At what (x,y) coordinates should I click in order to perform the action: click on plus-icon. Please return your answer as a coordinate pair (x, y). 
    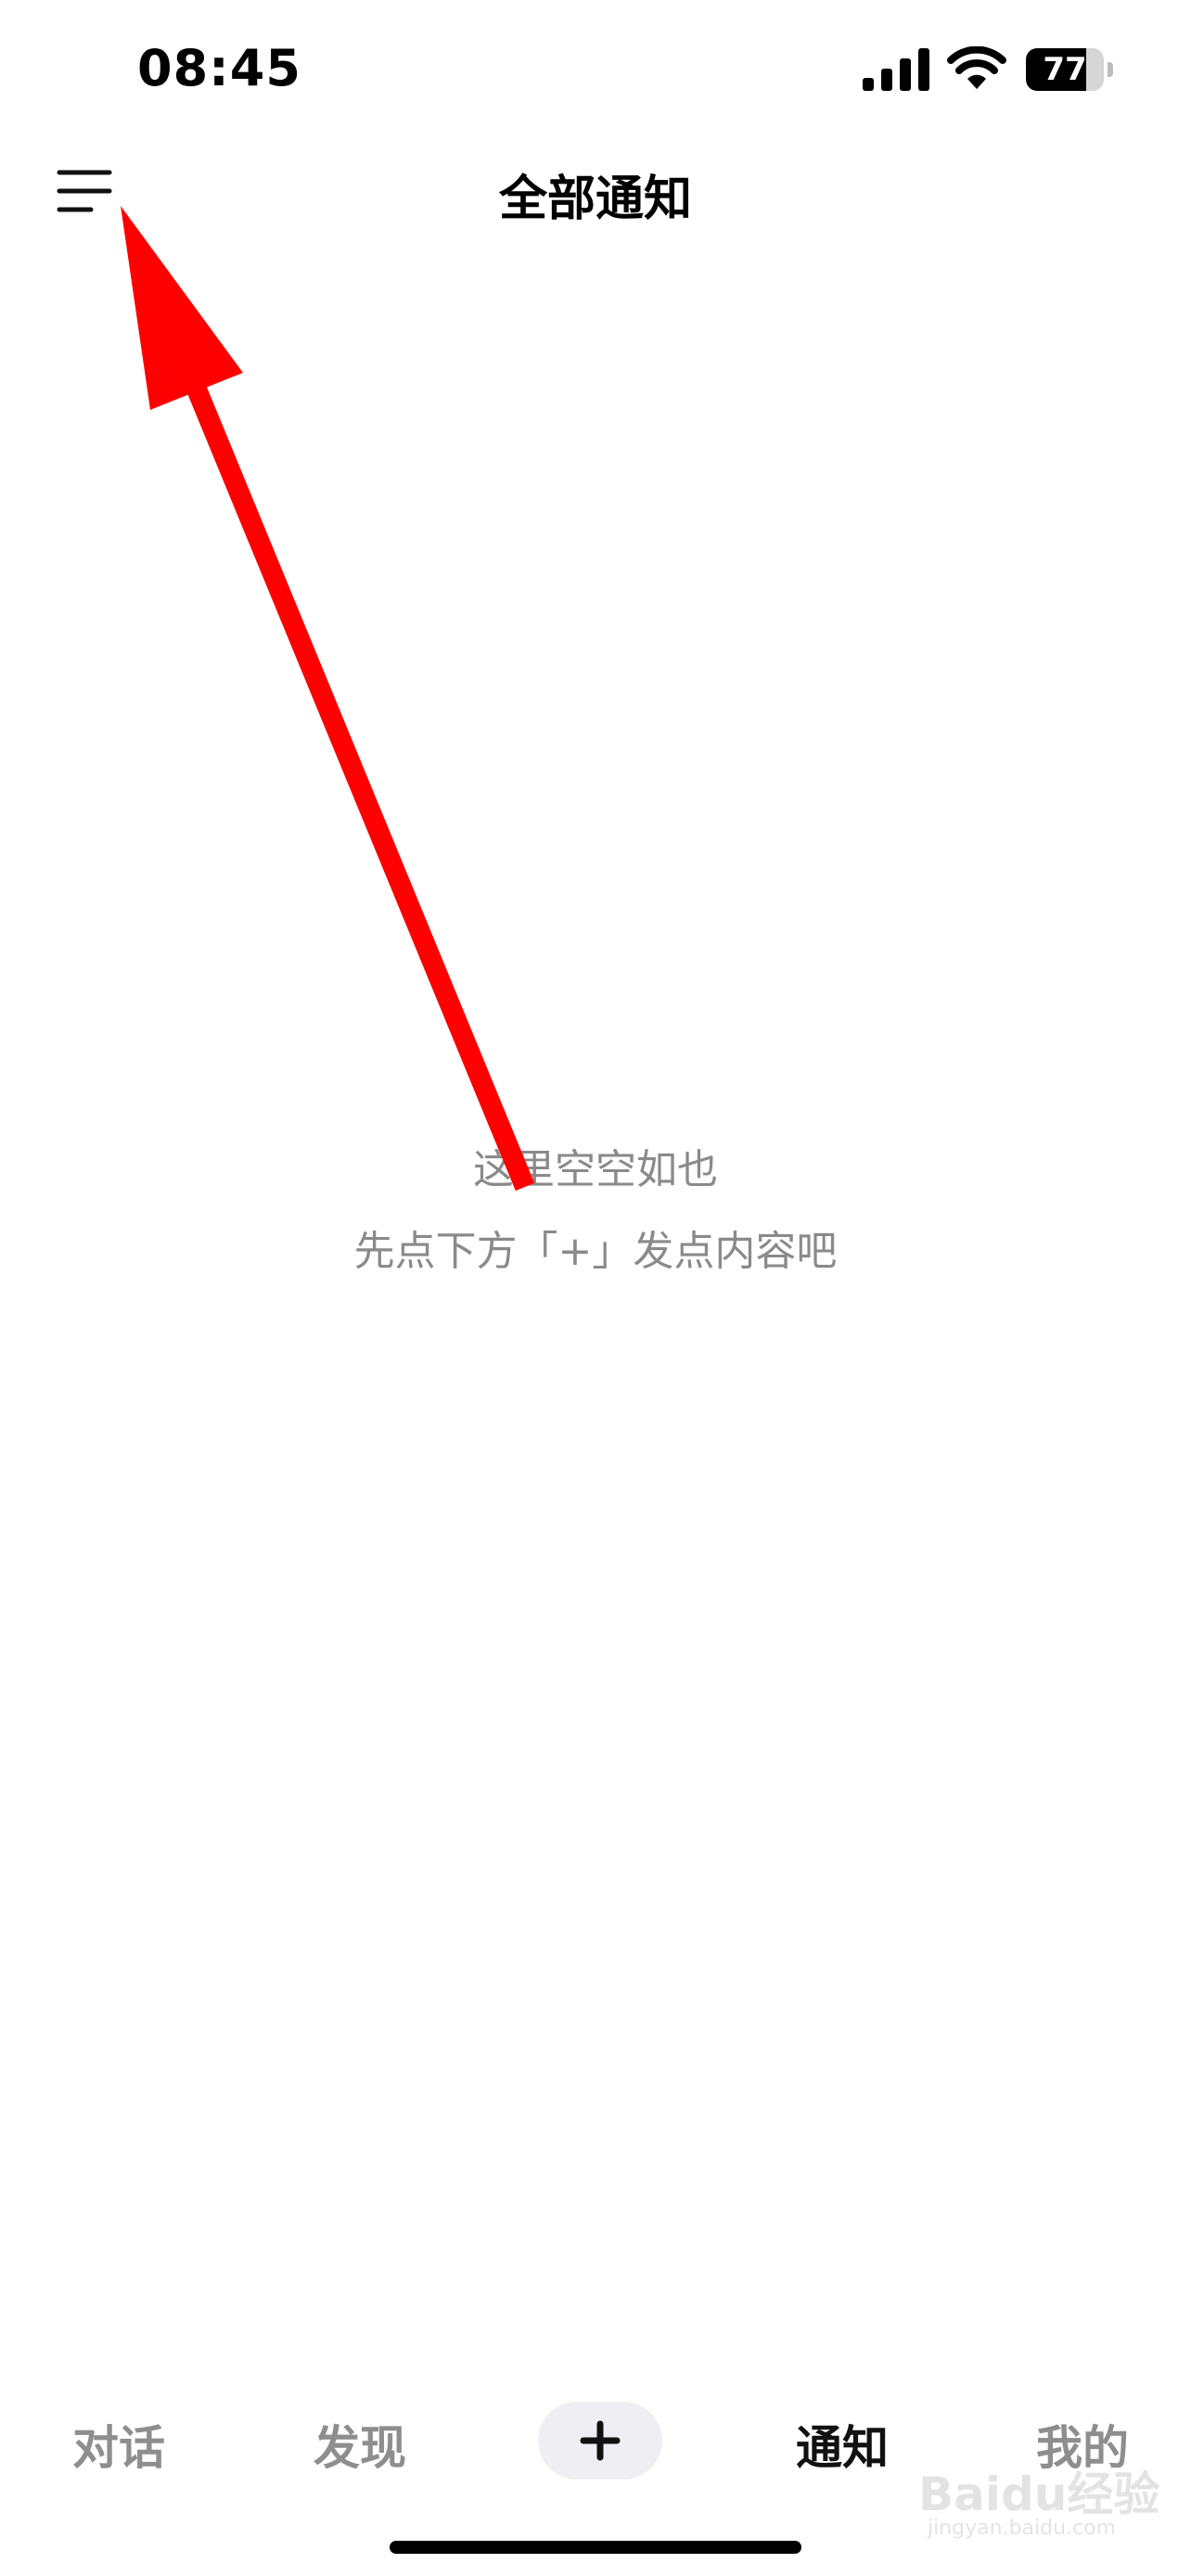
    Looking at the image, I should click on (600, 2440).